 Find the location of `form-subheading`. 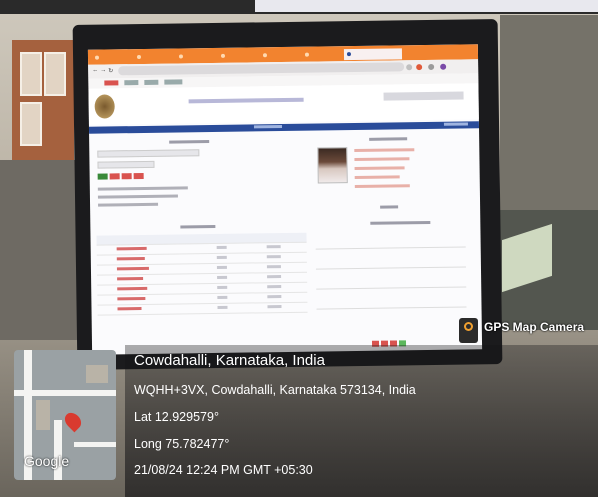

form-subheading is located at coordinates (400, 222).